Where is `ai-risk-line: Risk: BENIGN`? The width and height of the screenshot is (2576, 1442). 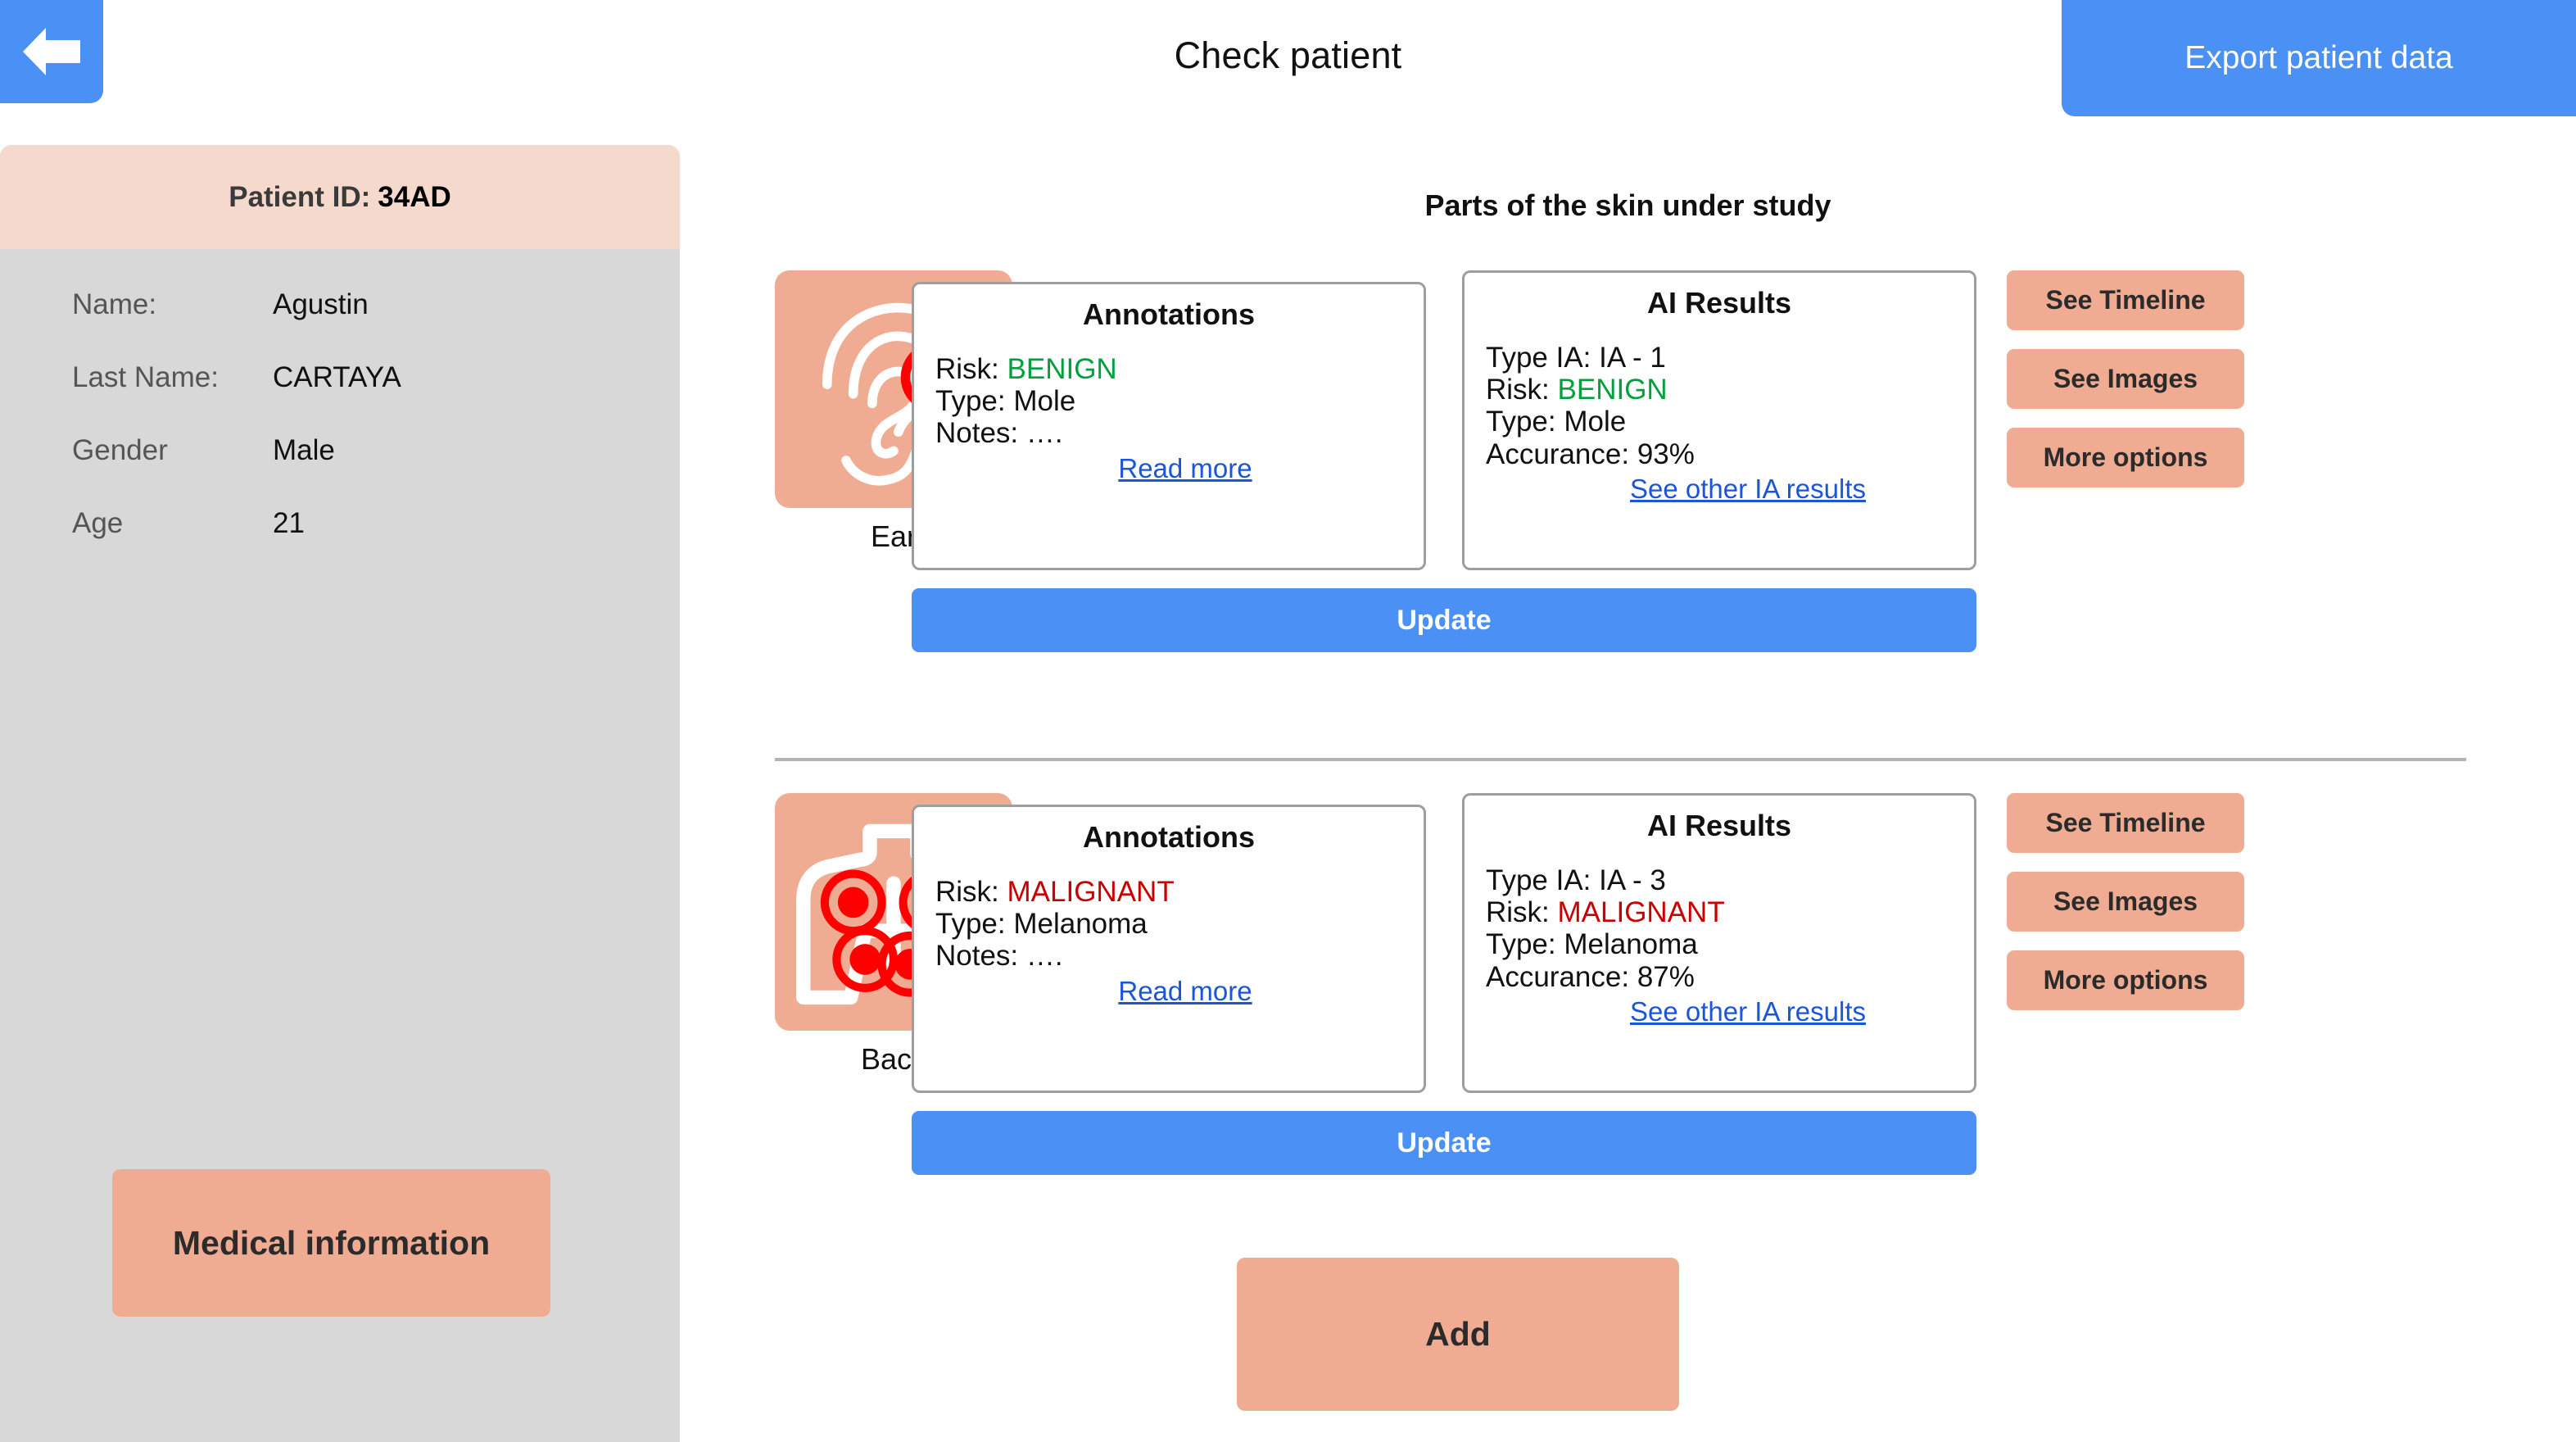
ai-risk-line: Risk: BENIGN is located at coordinates (1730, 390).